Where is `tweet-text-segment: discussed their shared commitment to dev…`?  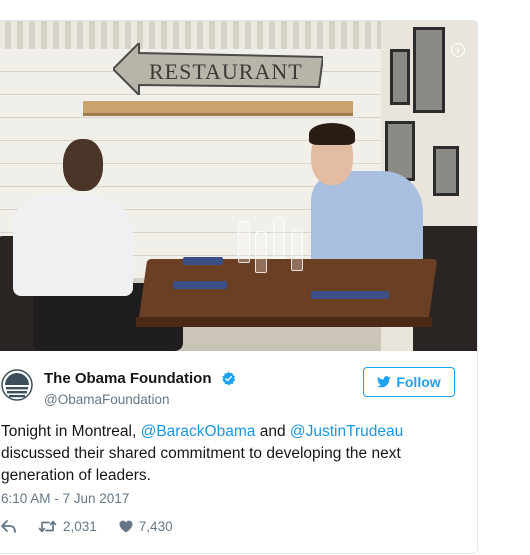 tweet-text-segment: discussed their shared commitment to dev… is located at coordinates (201, 464).